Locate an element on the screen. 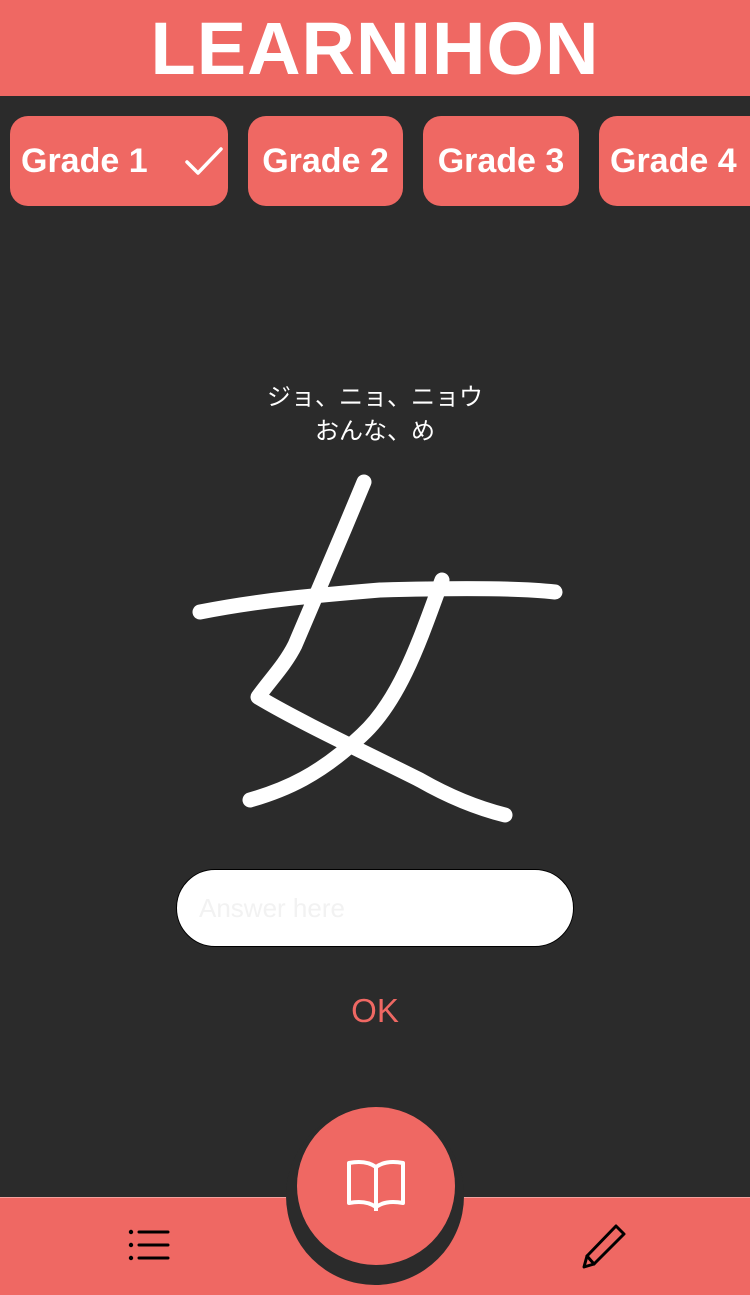 The width and height of the screenshot is (750, 1295). app-header: LEARNIHON is located at coordinates (375, 48).